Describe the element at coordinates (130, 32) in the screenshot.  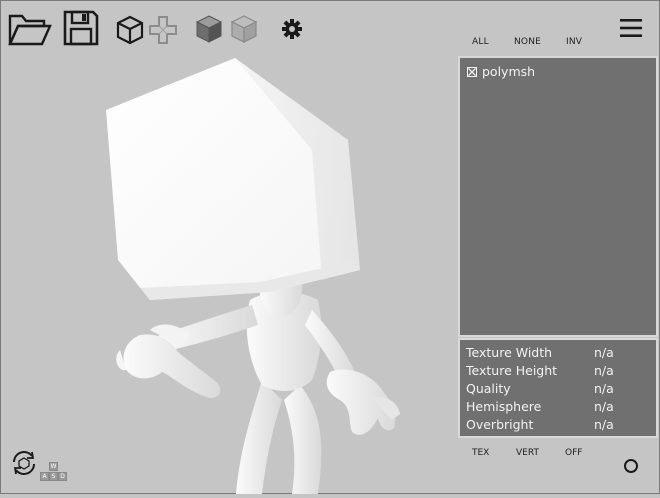
I see `wireframe-cube-icon` at that location.